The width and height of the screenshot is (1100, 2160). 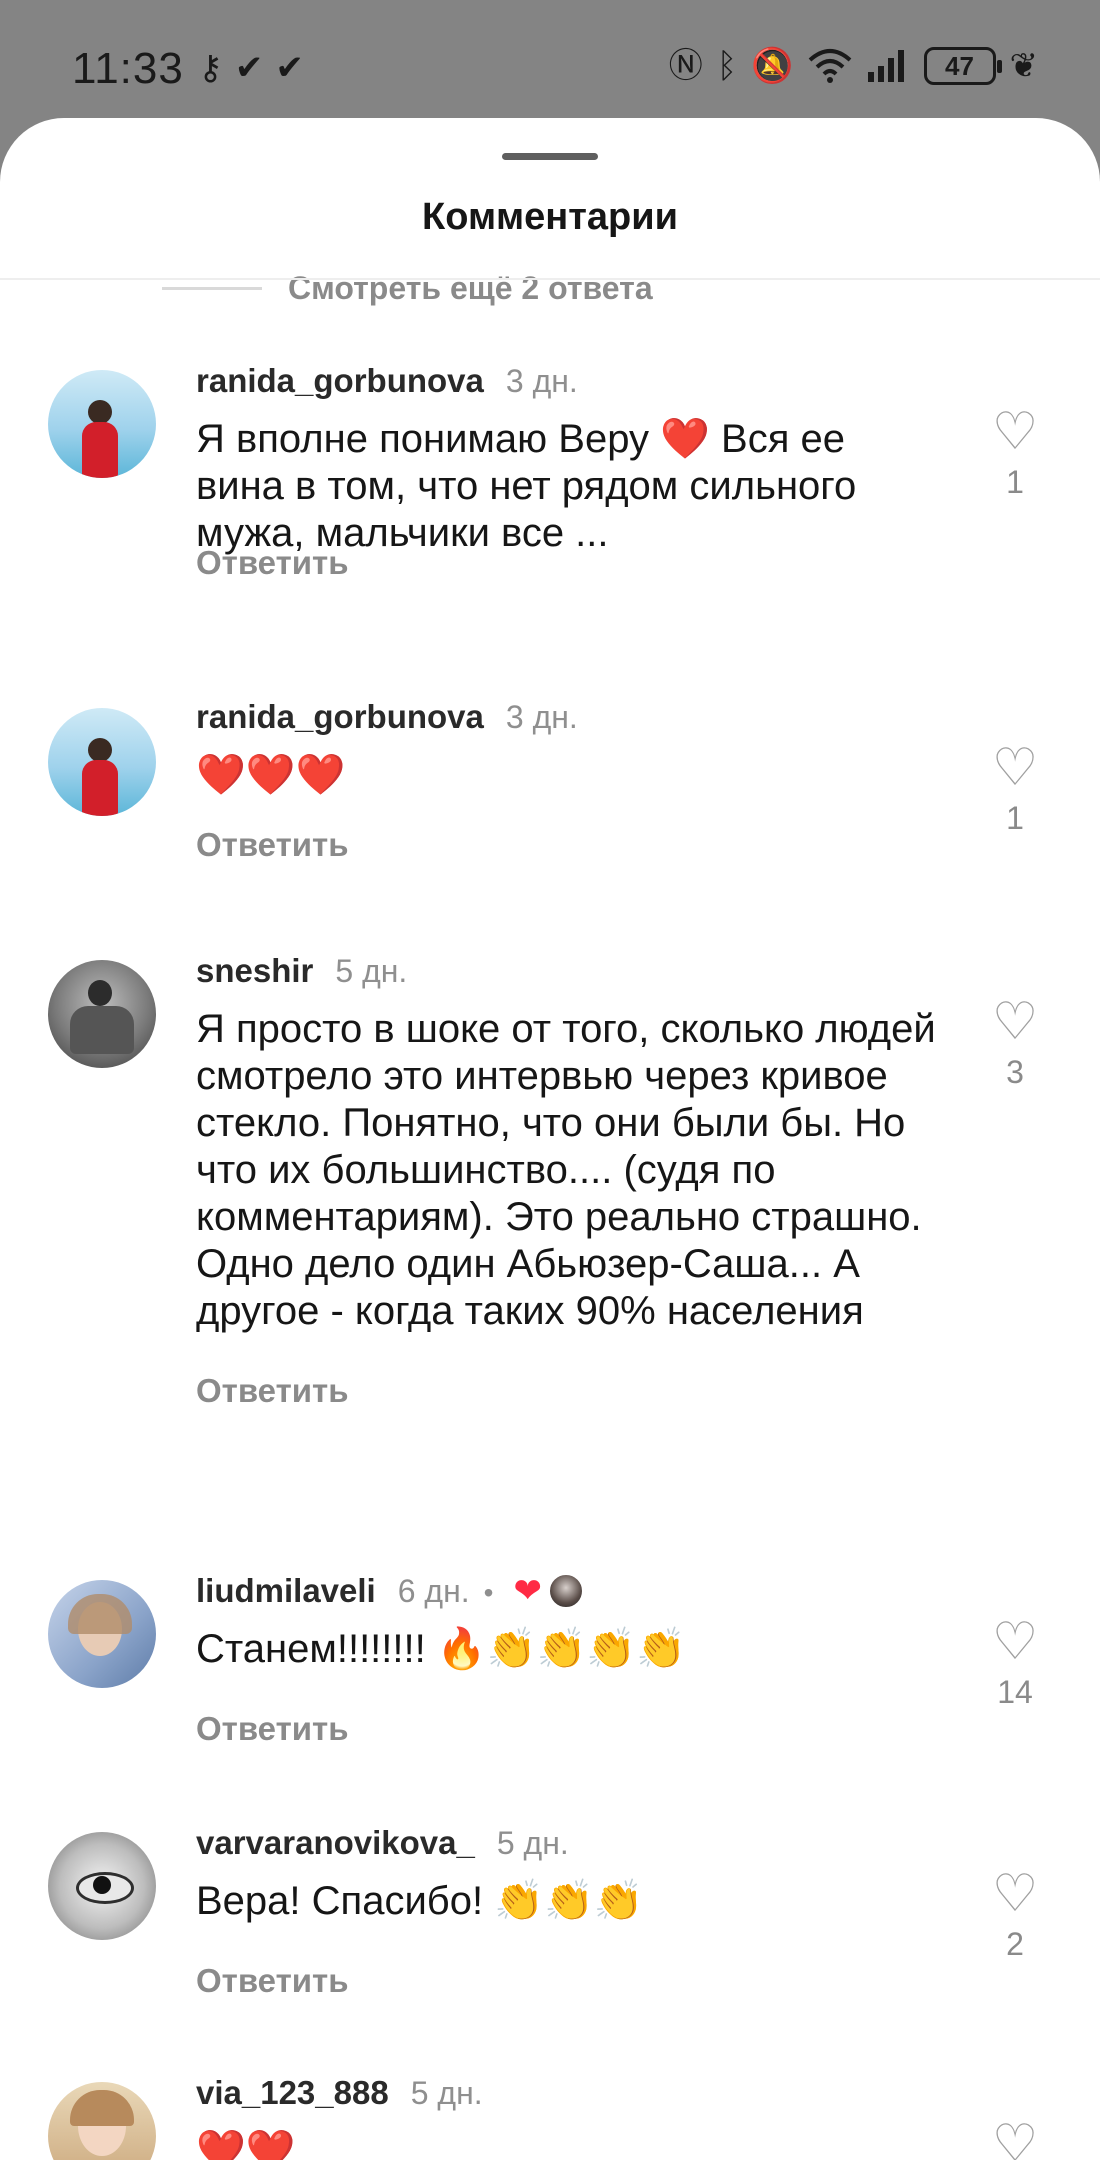 I want to click on heart-filled-icon: ❤, so click(x=527, y=1591).